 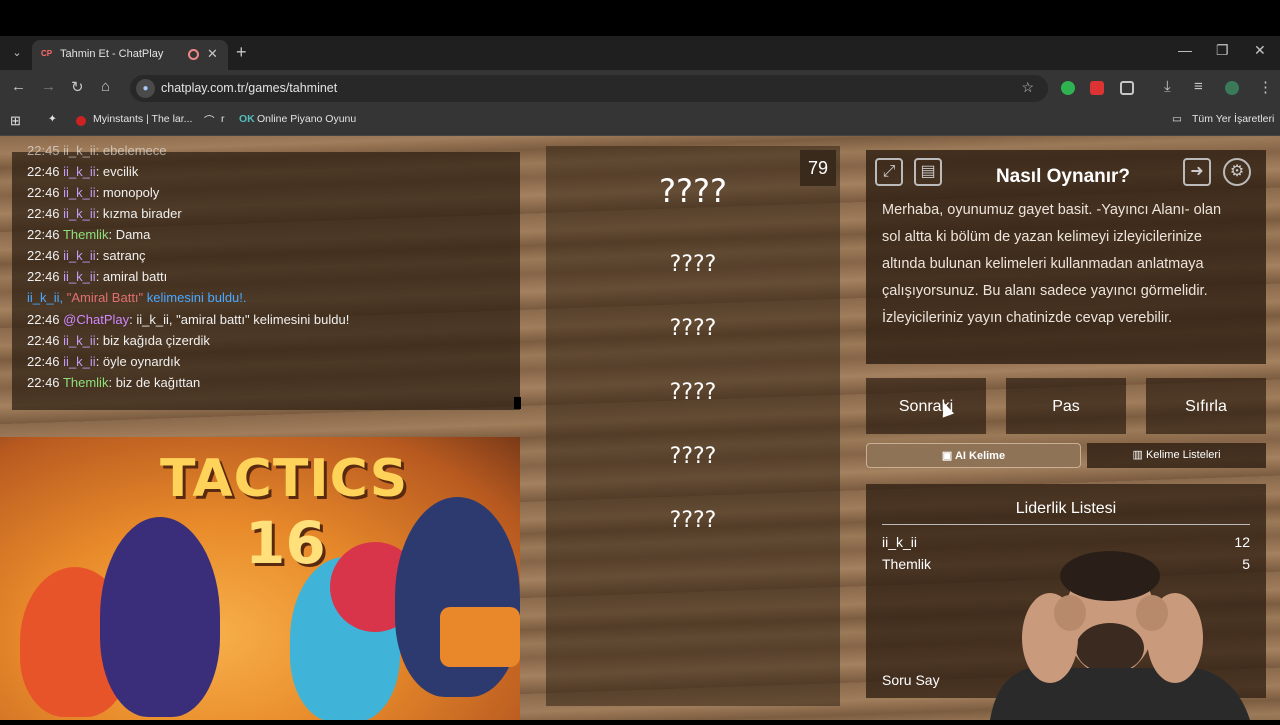 What do you see at coordinates (86, 255) in the screenshot?
I see `chat-line: 22:46 ii_k_ii: satranç` at bounding box center [86, 255].